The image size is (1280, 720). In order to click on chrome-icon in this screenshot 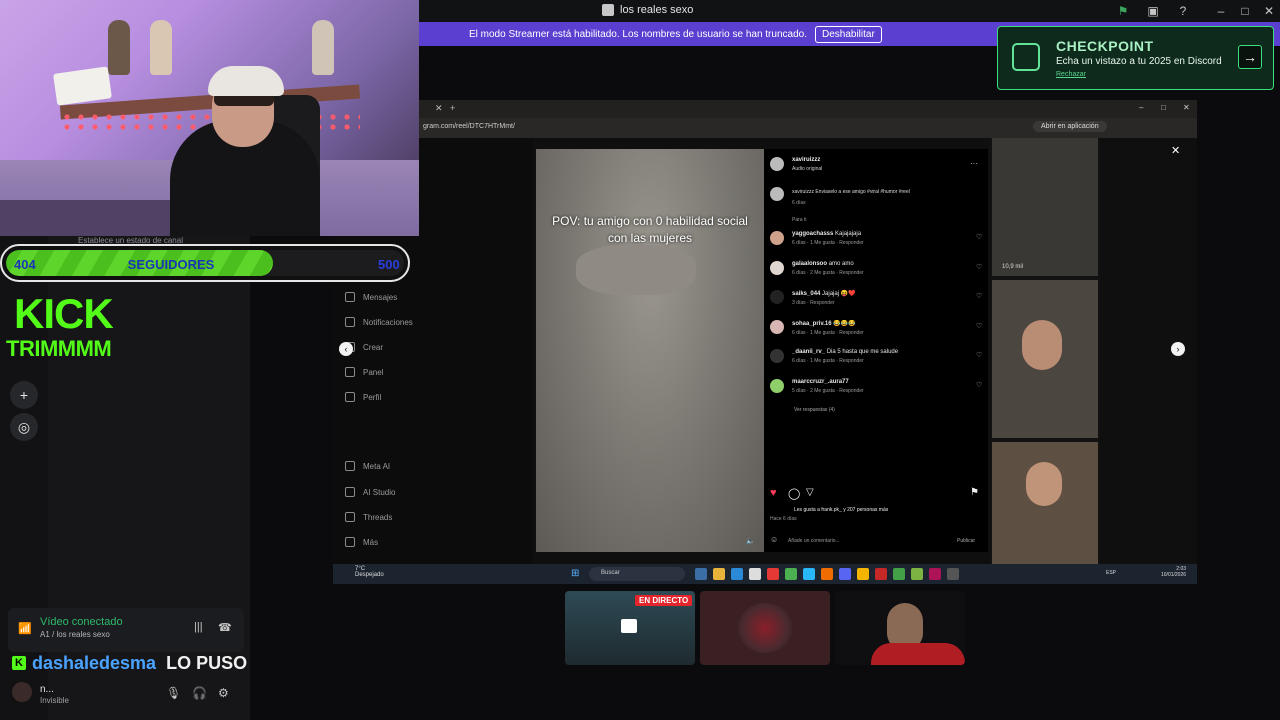, I will do `click(863, 574)`.